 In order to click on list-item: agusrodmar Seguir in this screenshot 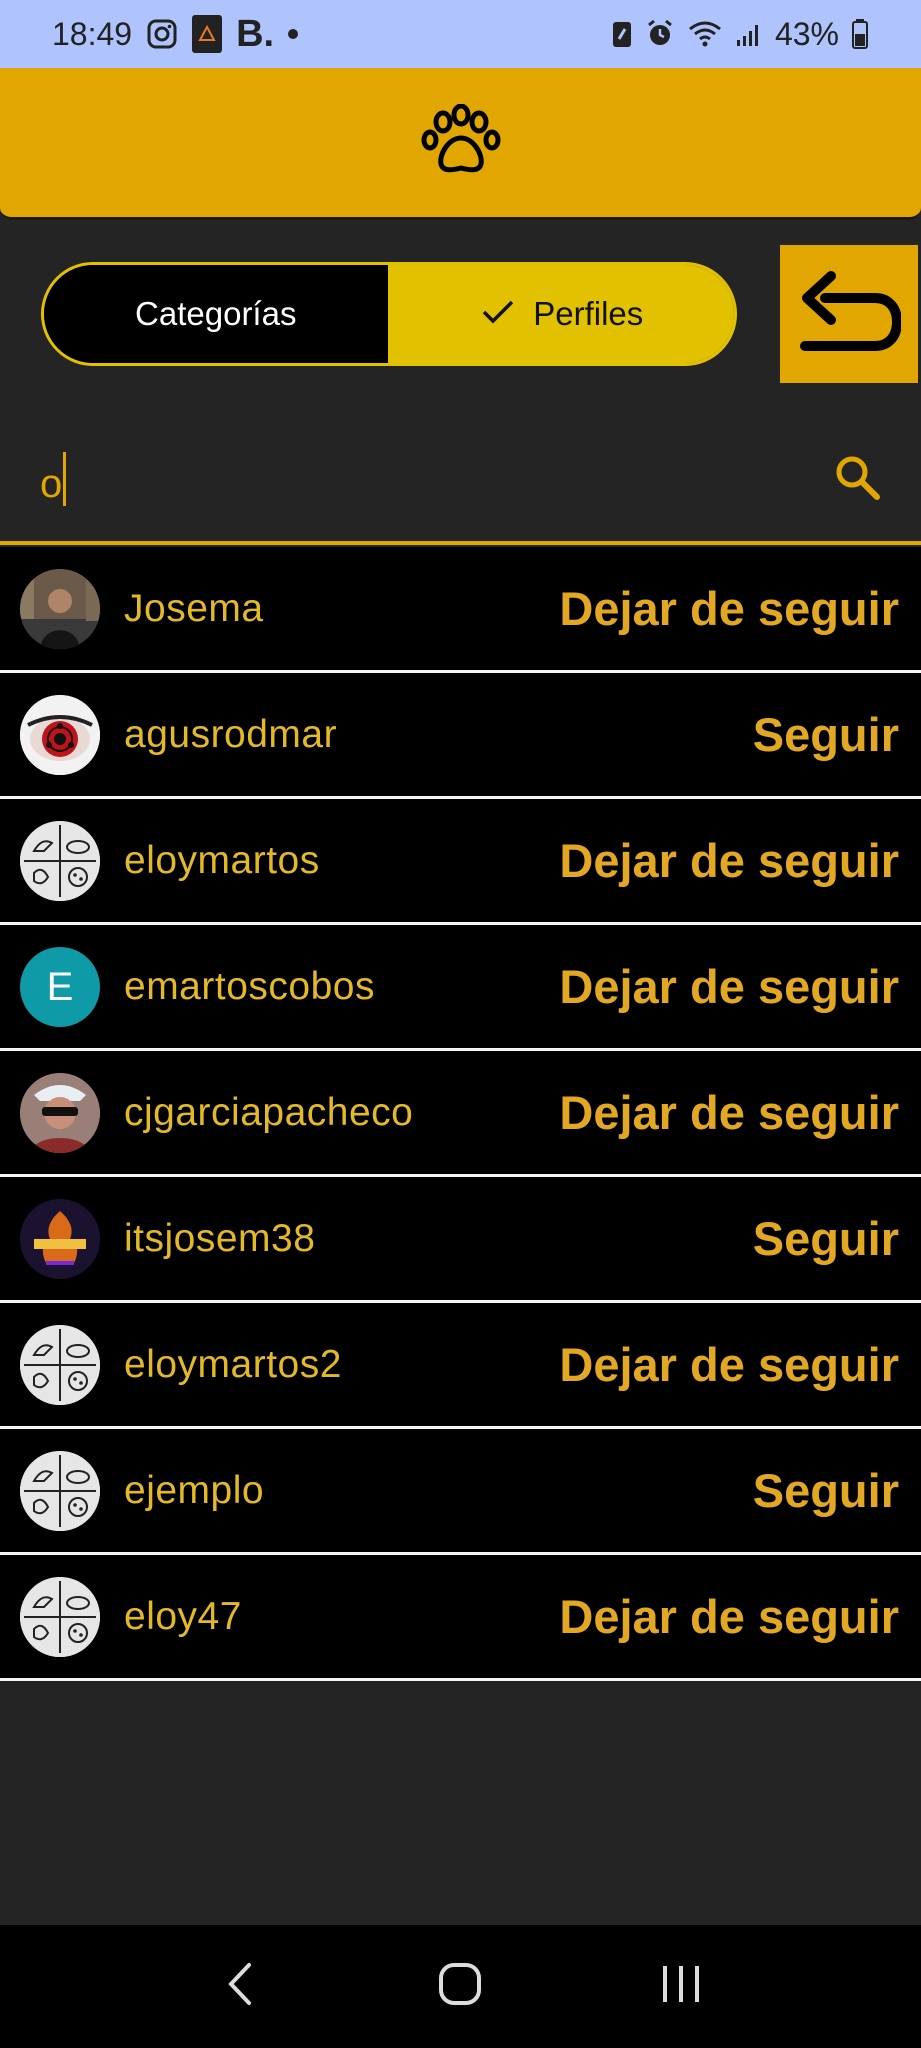, I will do `click(460, 736)`.